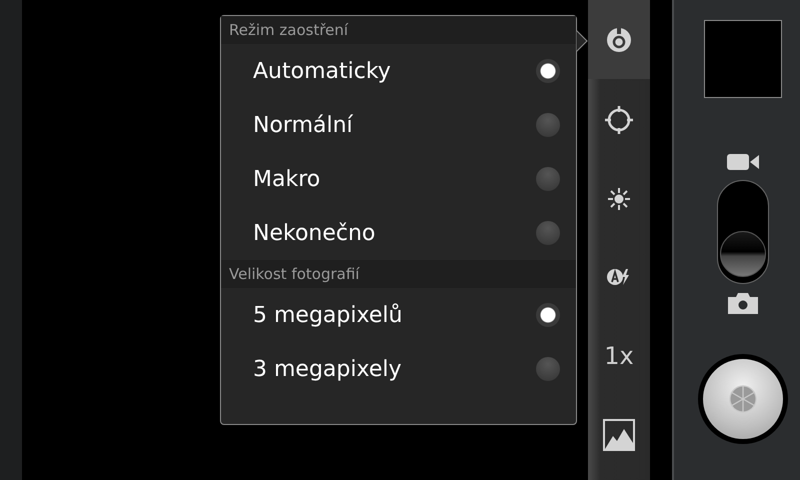  What do you see at coordinates (743, 162) in the screenshot?
I see `video-camera-icon` at bounding box center [743, 162].